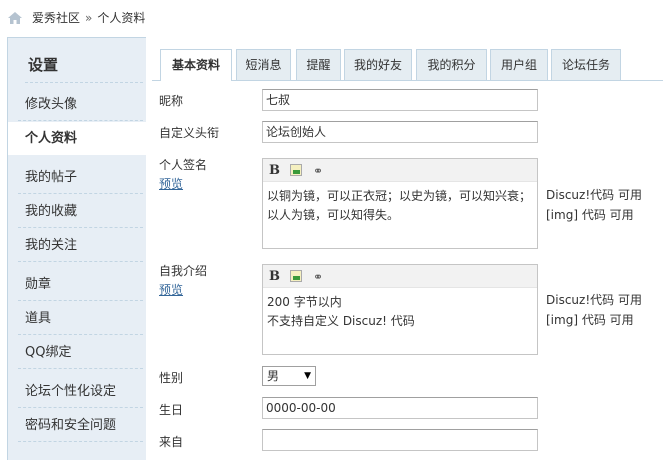 This screenshot has width=663, height=460. Describe the element at coordinates (189, 133) in the screenshot. I see `custom-title-label: 自定义头衔` at that location.